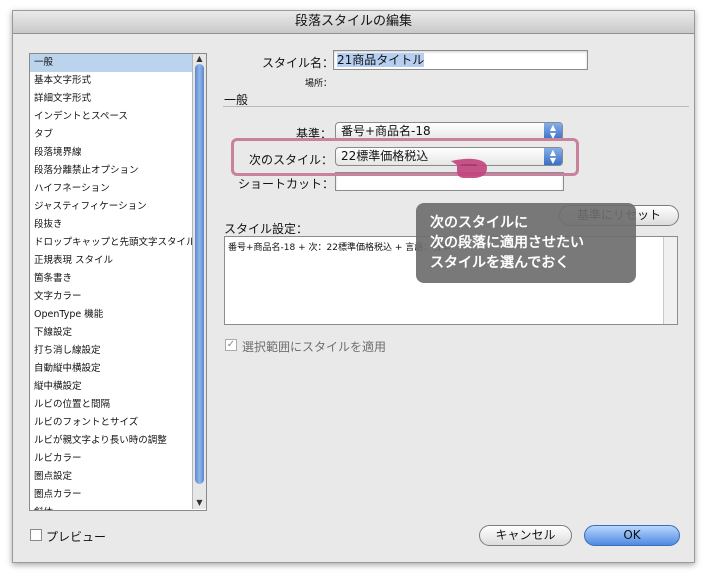 Image resolution: width=706 pixels, height=573 pixels. Describe the element at coordinates (199, 502) in the screenshot. I see `scroll-down-icon: ▼` at that location.